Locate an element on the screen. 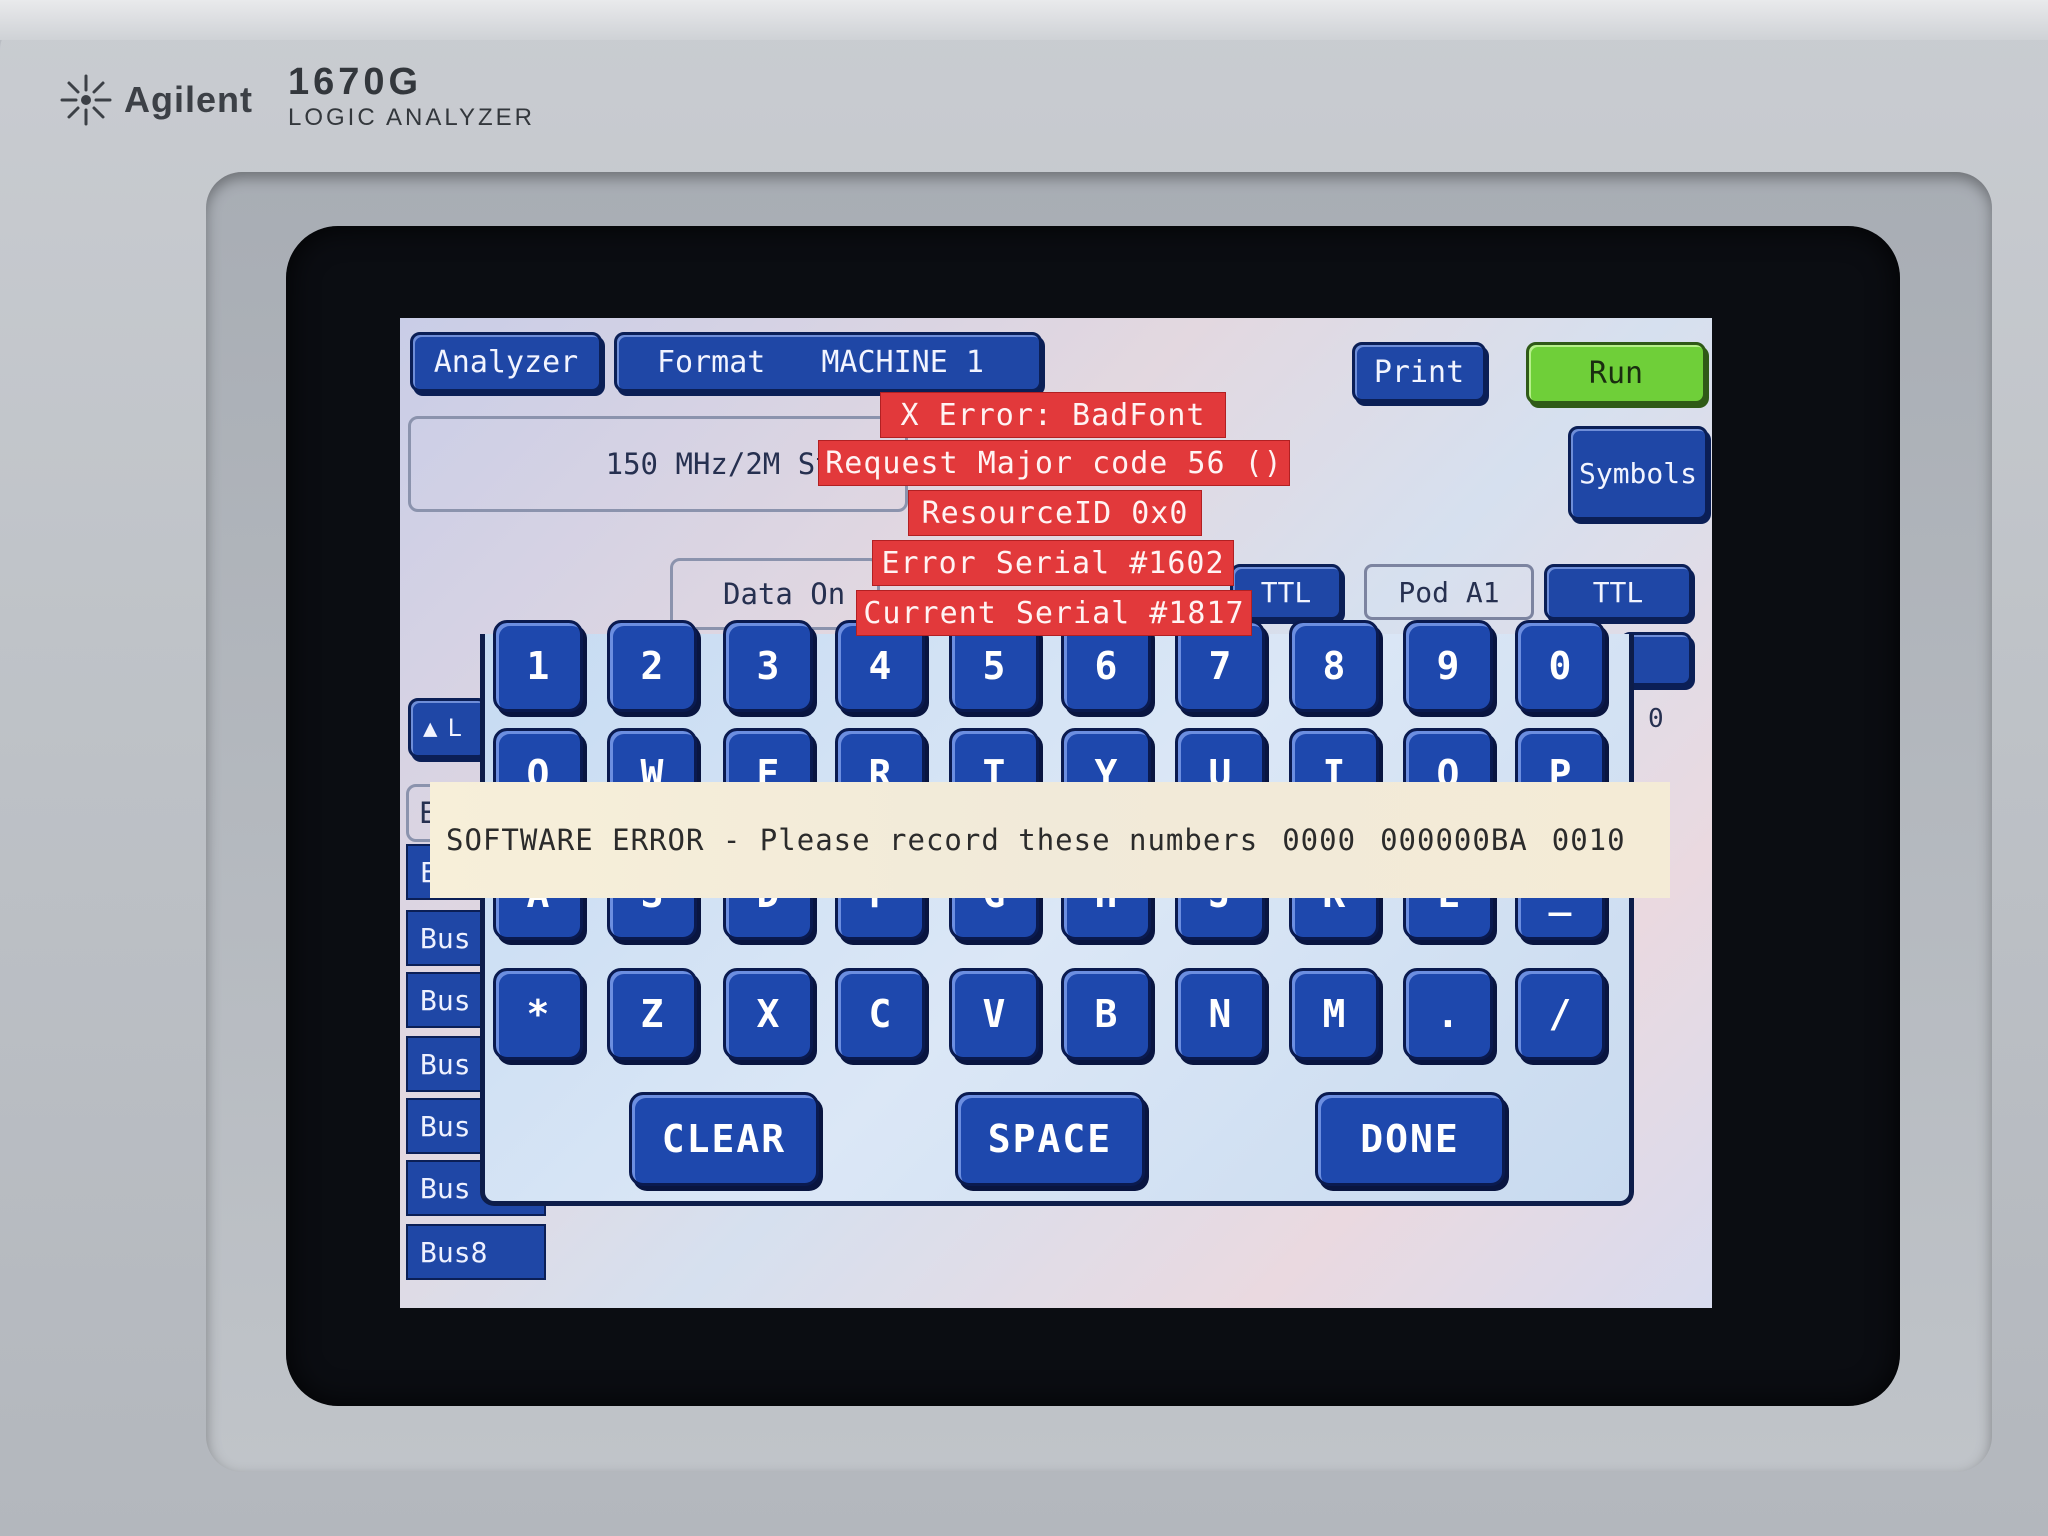  key-m: M is located at coordinates (1334, 1014).